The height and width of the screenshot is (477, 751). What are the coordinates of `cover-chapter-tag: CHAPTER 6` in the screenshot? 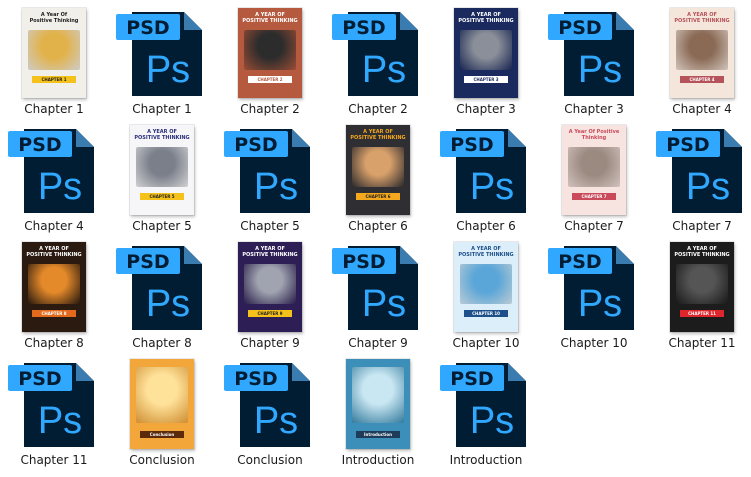 It's located at (378, 196).